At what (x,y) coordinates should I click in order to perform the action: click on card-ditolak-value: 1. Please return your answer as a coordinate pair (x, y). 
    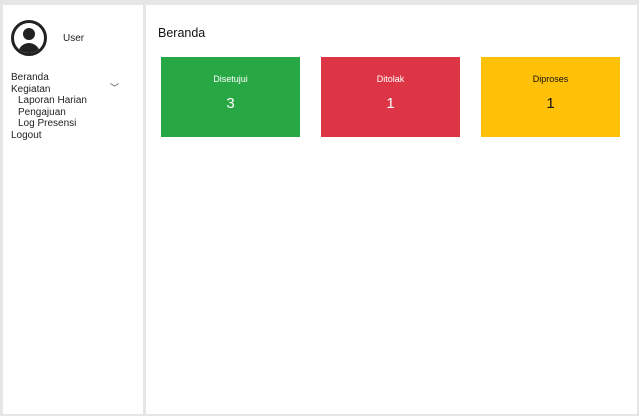
    Looking at the image, I should click on (390, 103).